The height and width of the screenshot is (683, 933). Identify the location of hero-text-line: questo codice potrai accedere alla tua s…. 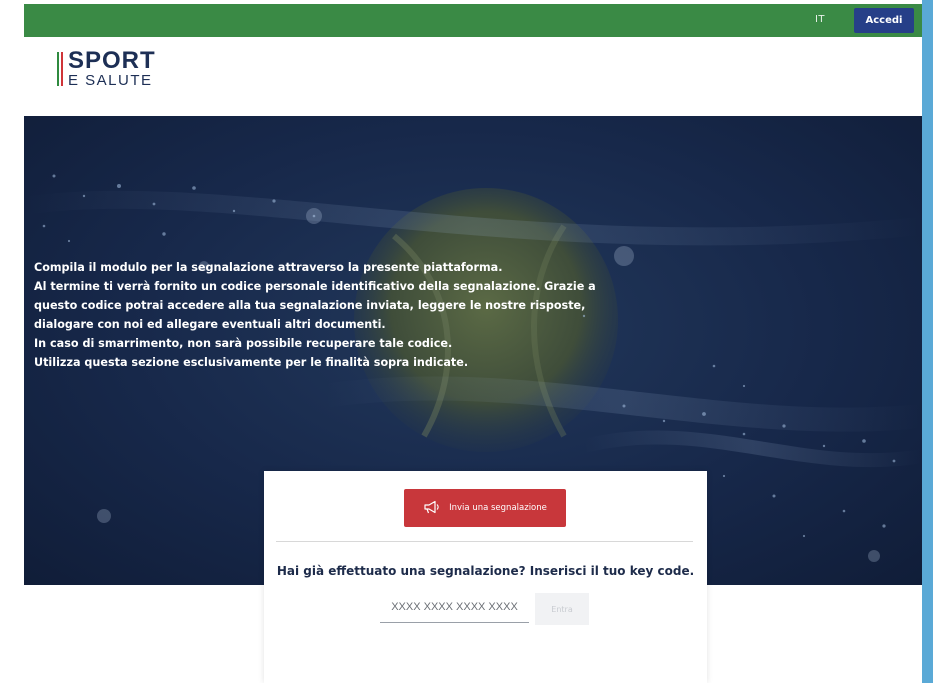
(310, 305).